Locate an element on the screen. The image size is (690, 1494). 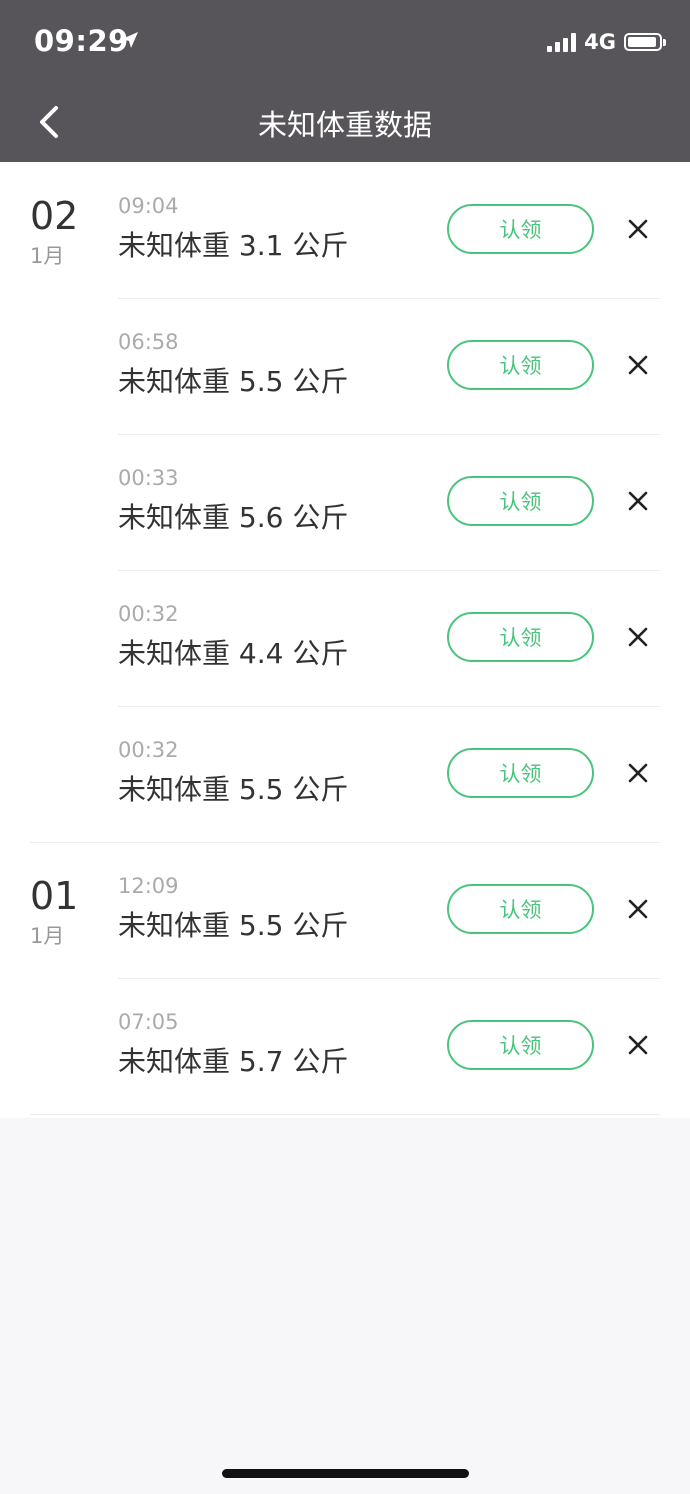
status-indicators: 4G is located at coordinates (606, 42).